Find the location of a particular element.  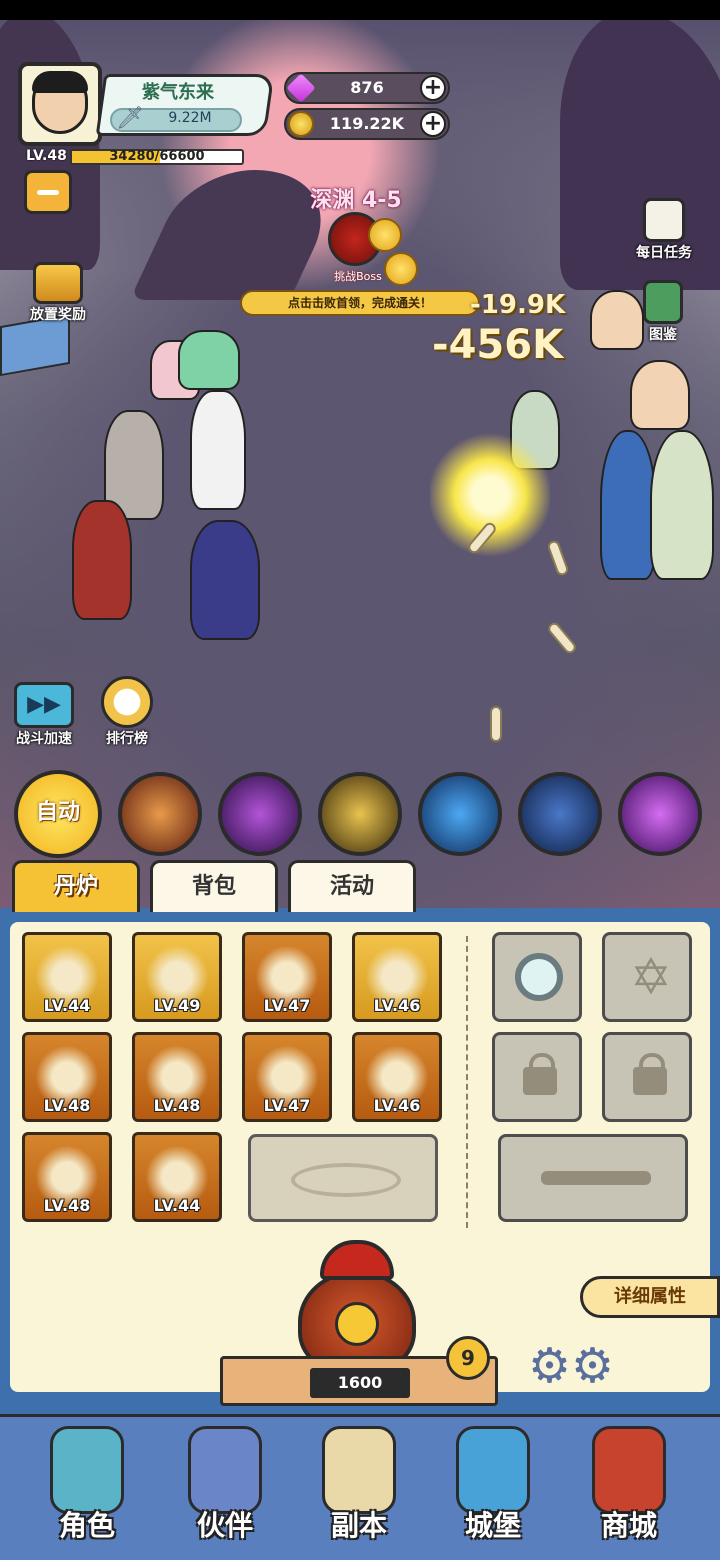

hexagram-icon: ✡ is located at coordinates (651, 977).